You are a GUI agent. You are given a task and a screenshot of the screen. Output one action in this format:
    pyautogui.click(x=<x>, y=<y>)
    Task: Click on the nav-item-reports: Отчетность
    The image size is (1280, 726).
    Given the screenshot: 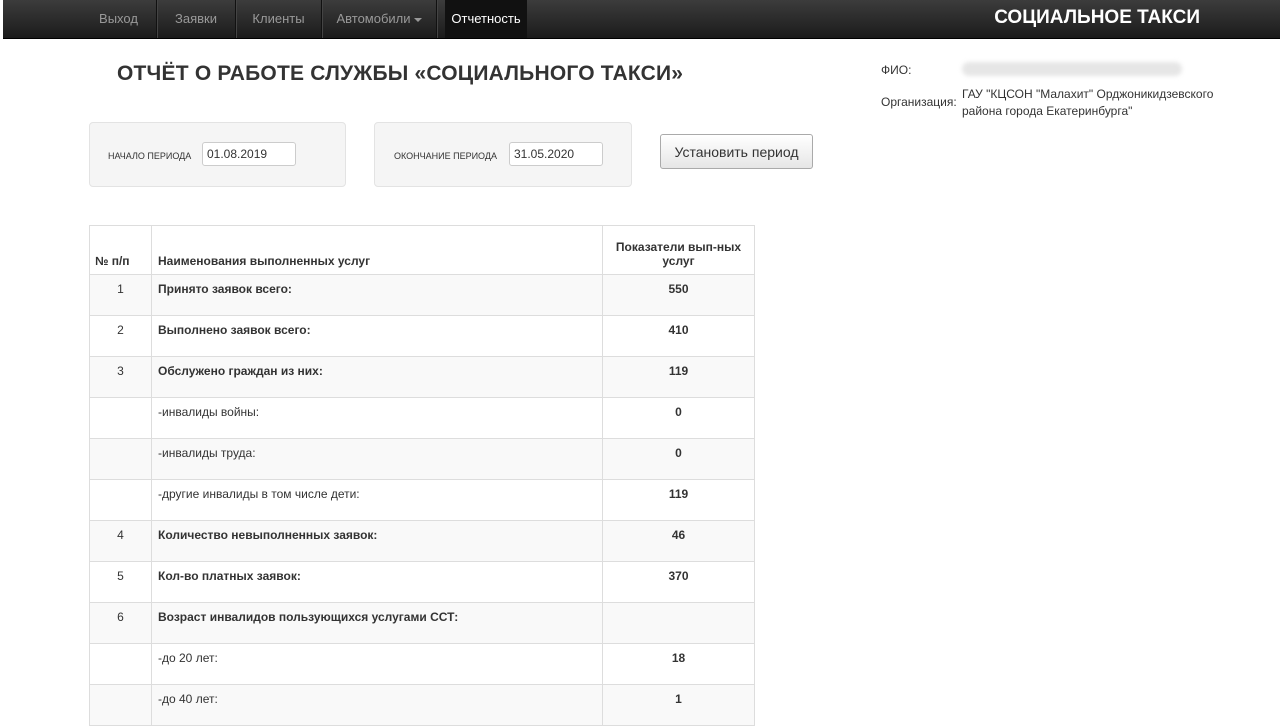 What is the action you would take?
    pyautogui.click(x=486, y=19)
    